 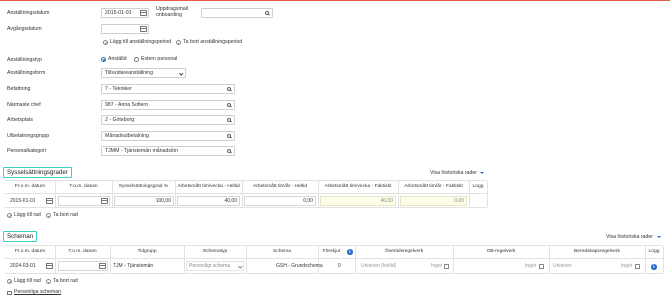 What do you see at coordinates (20, 236) in the screenshot?
I see `scheman-title: Scheman` at bounding box center [20, 236].